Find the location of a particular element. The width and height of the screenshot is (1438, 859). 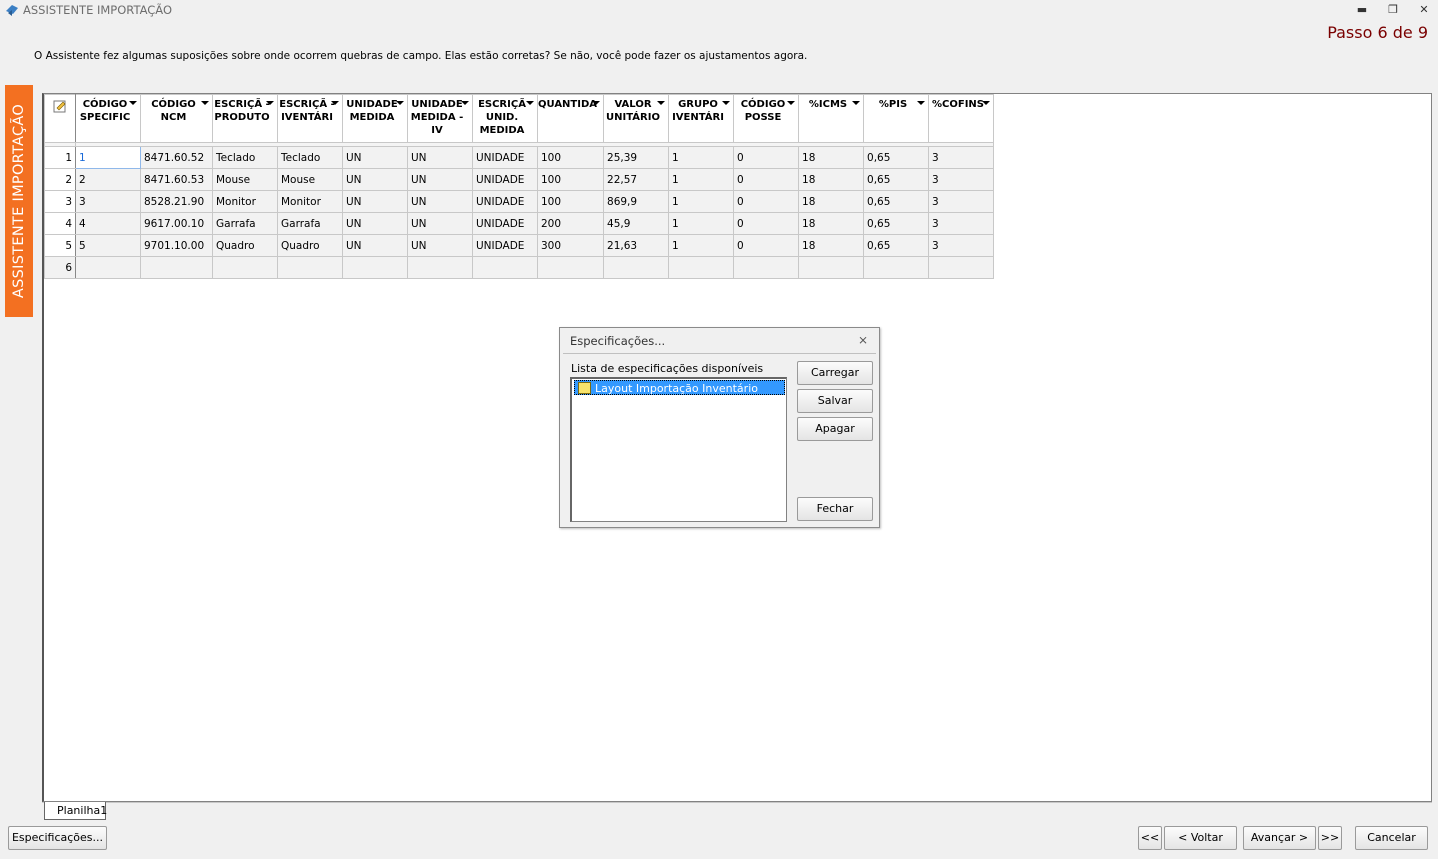

grid-cell: Quadro is located at coordinates (245, 245).